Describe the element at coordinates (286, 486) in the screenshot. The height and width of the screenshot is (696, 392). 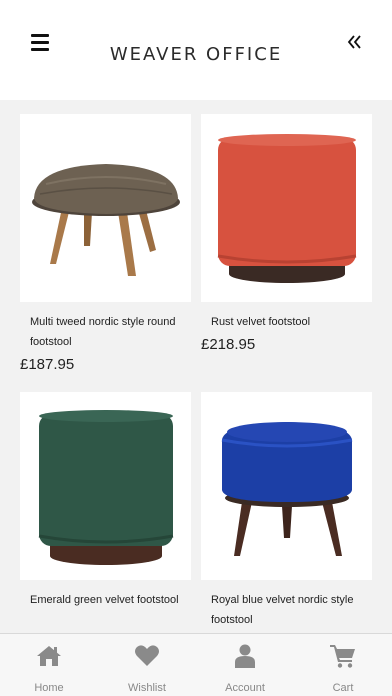
I see `product-image-royal-blue-footstool` at that location.